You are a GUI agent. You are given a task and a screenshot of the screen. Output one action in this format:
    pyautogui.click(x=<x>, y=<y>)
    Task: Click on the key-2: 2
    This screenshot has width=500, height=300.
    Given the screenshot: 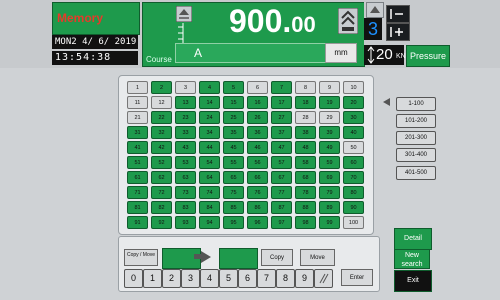 What is the action you would take?
    pyautogui.click(x=171, y=278)
    